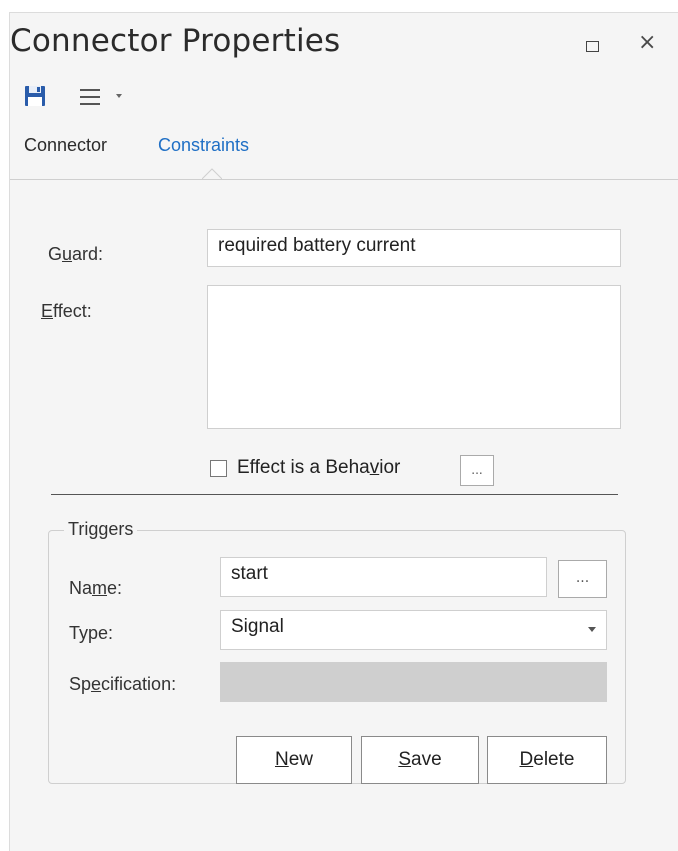  Describe the element at coordinates (344, 157) in the screenshot. I see `tab-bar: Connector Constraints` at that location.